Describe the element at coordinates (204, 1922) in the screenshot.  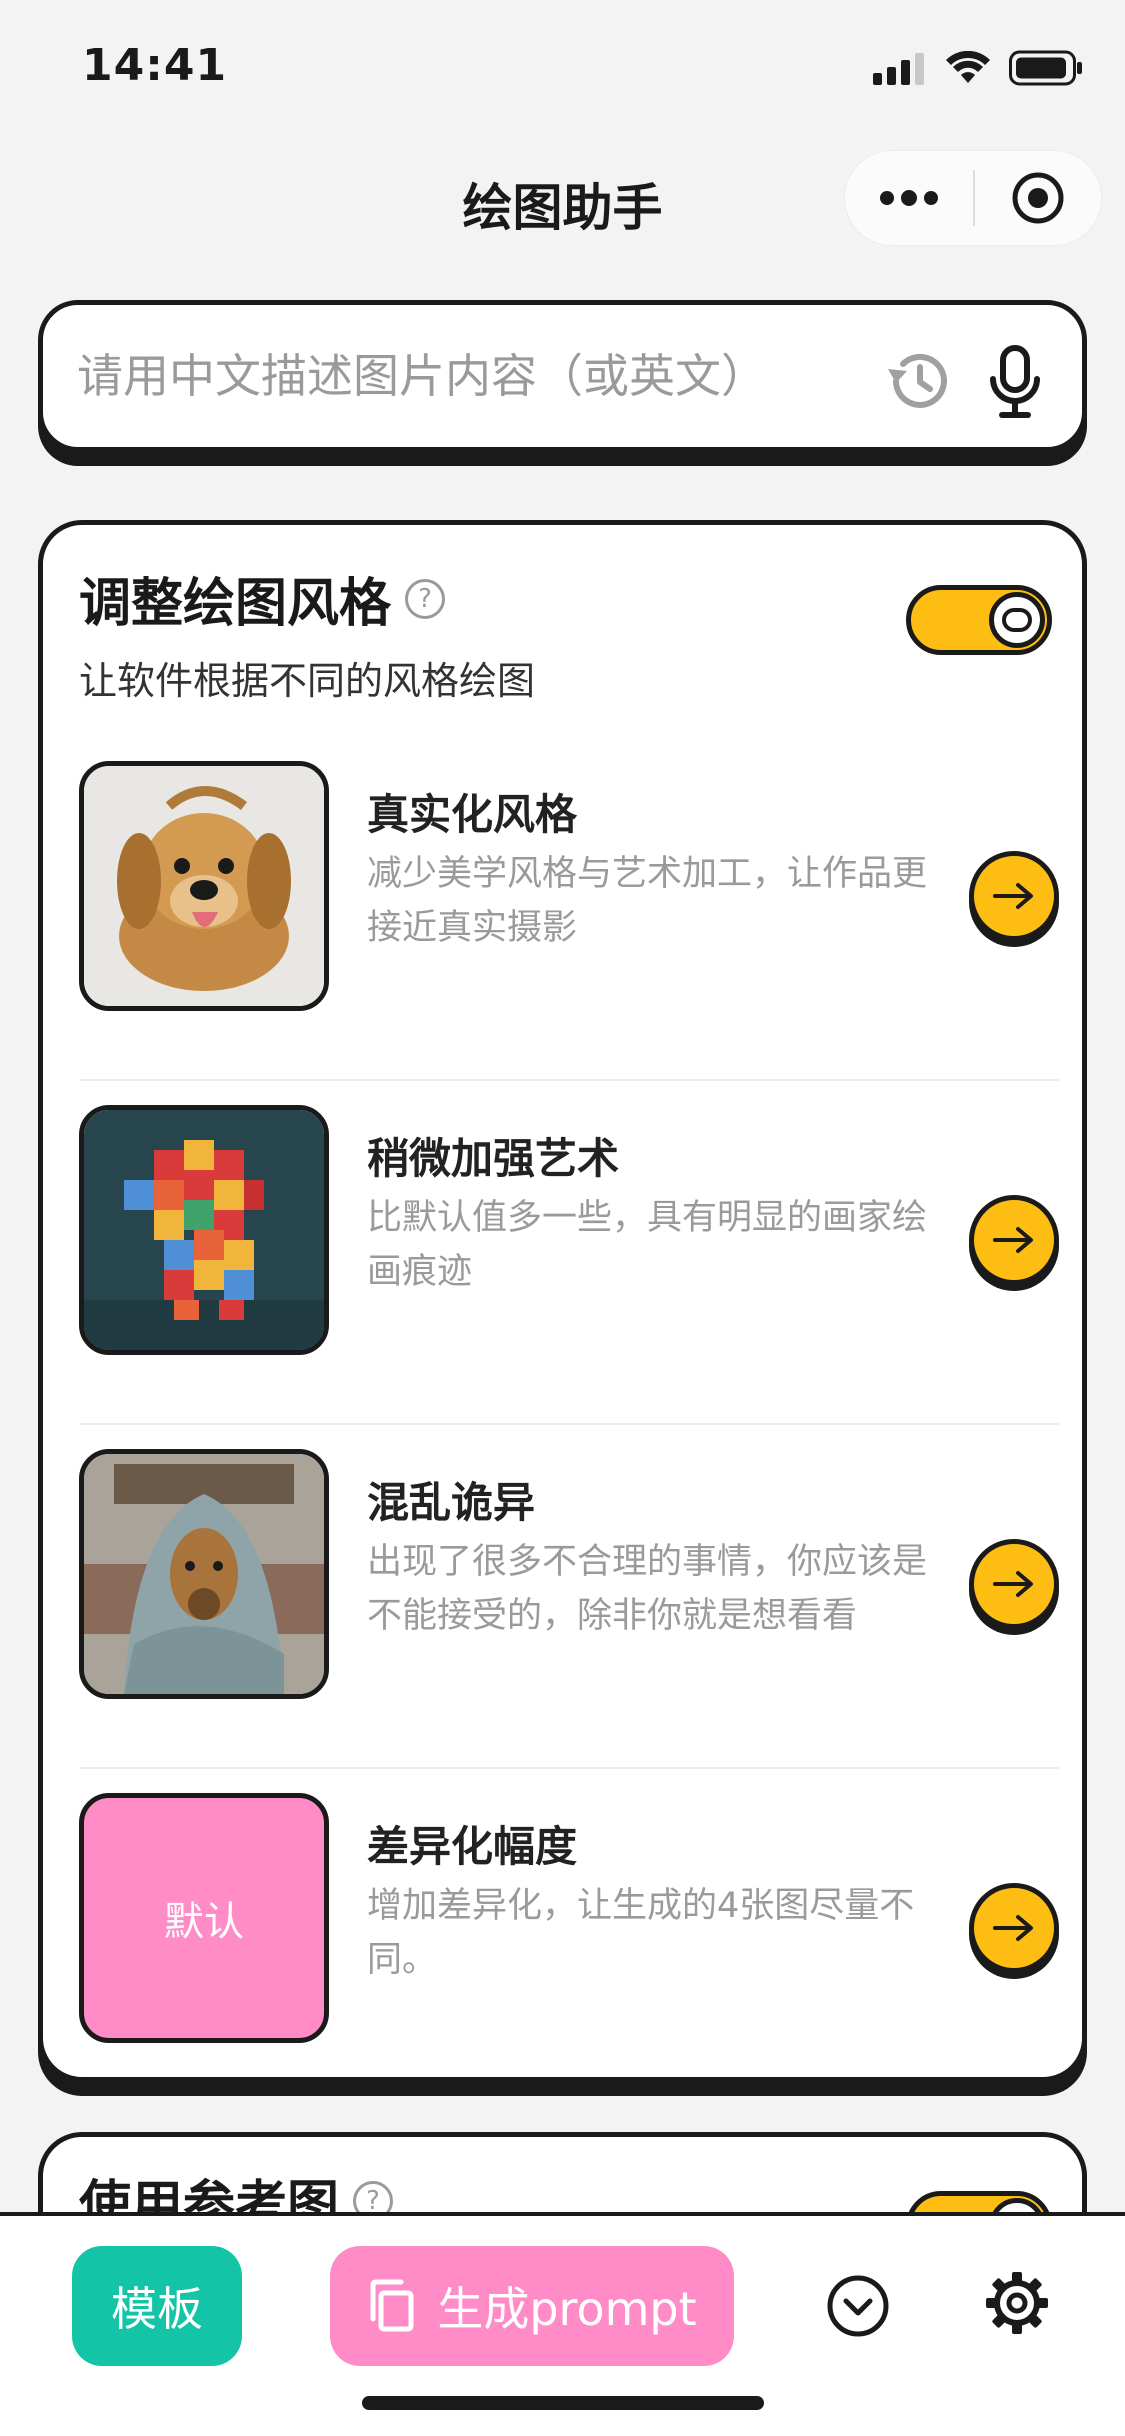
I see `thumbnail-default-label: 默认` at that location.